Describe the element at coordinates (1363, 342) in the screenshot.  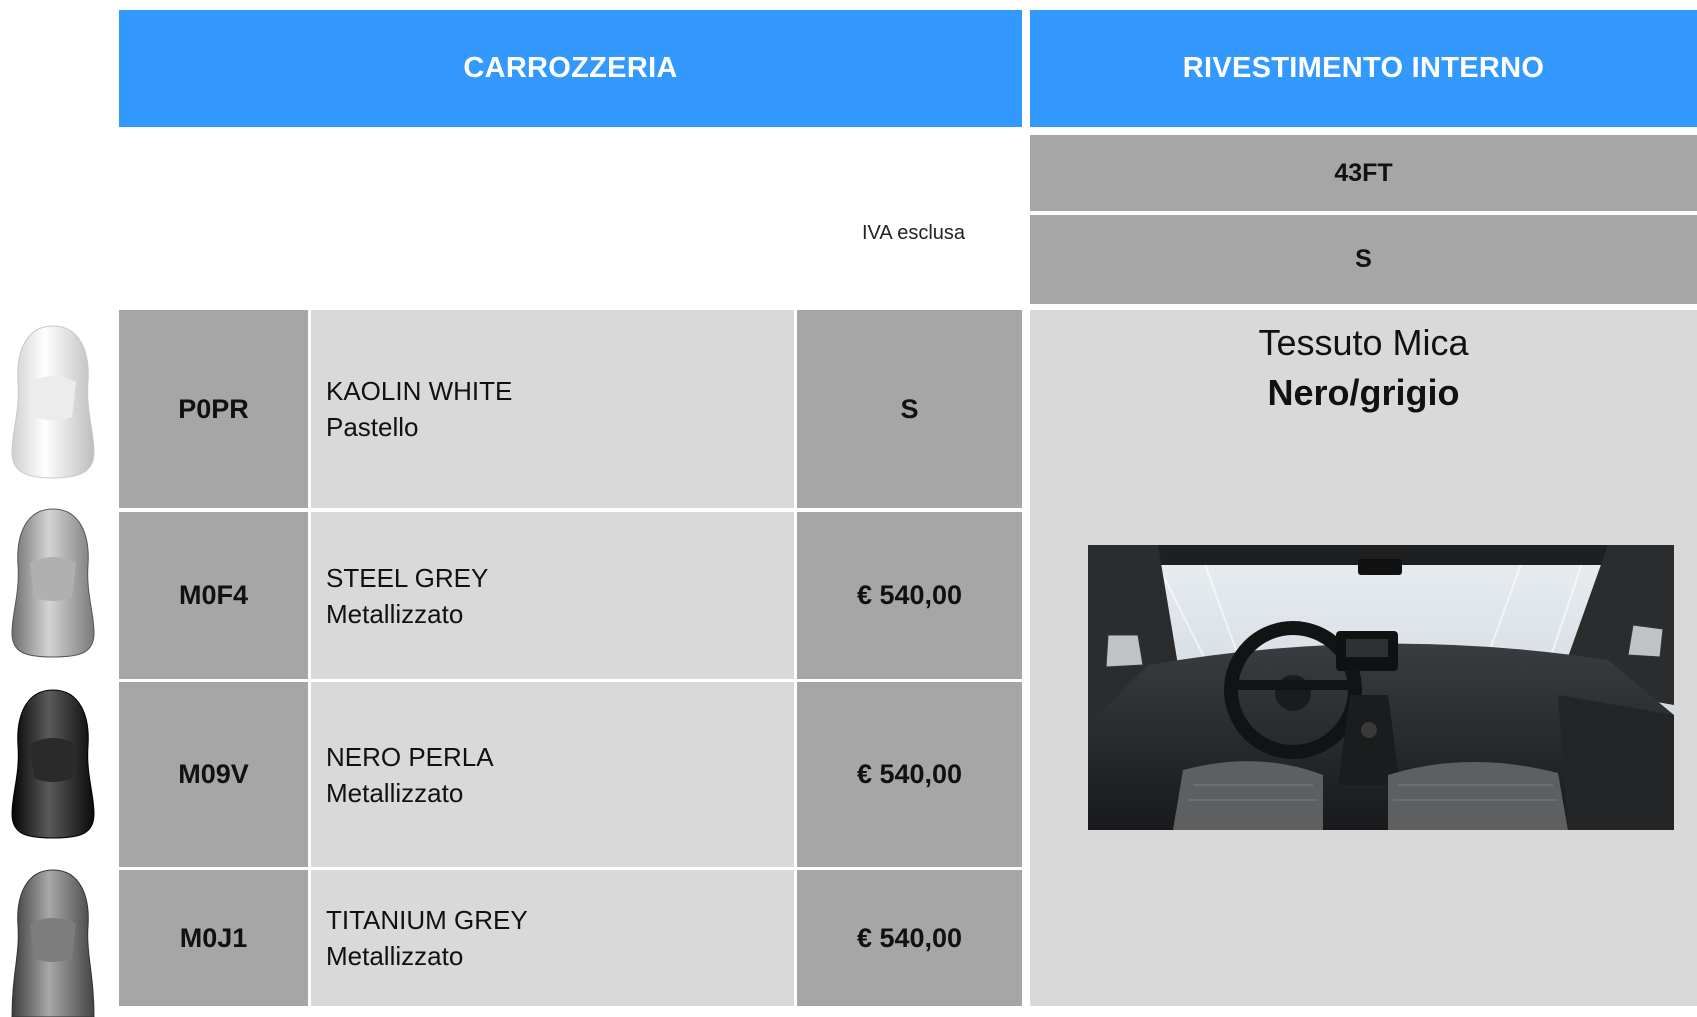
I see `interior-fabric: Tessuto Mica` at that location.